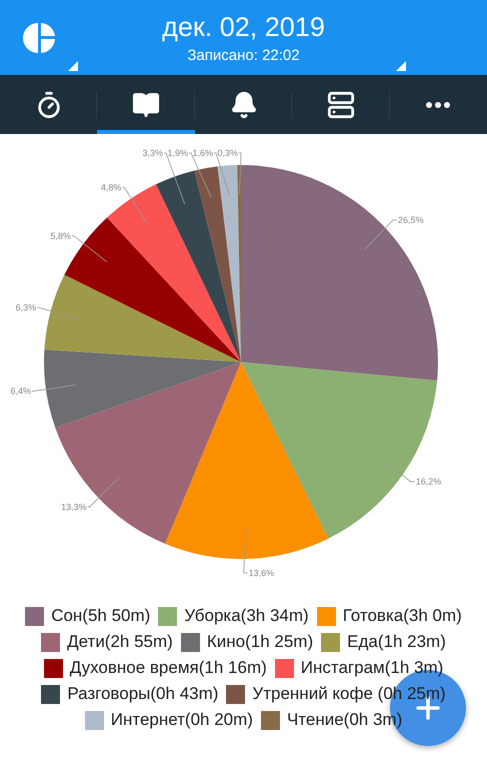  I want to click on percent-label: 16,2%, so click(429, 481).